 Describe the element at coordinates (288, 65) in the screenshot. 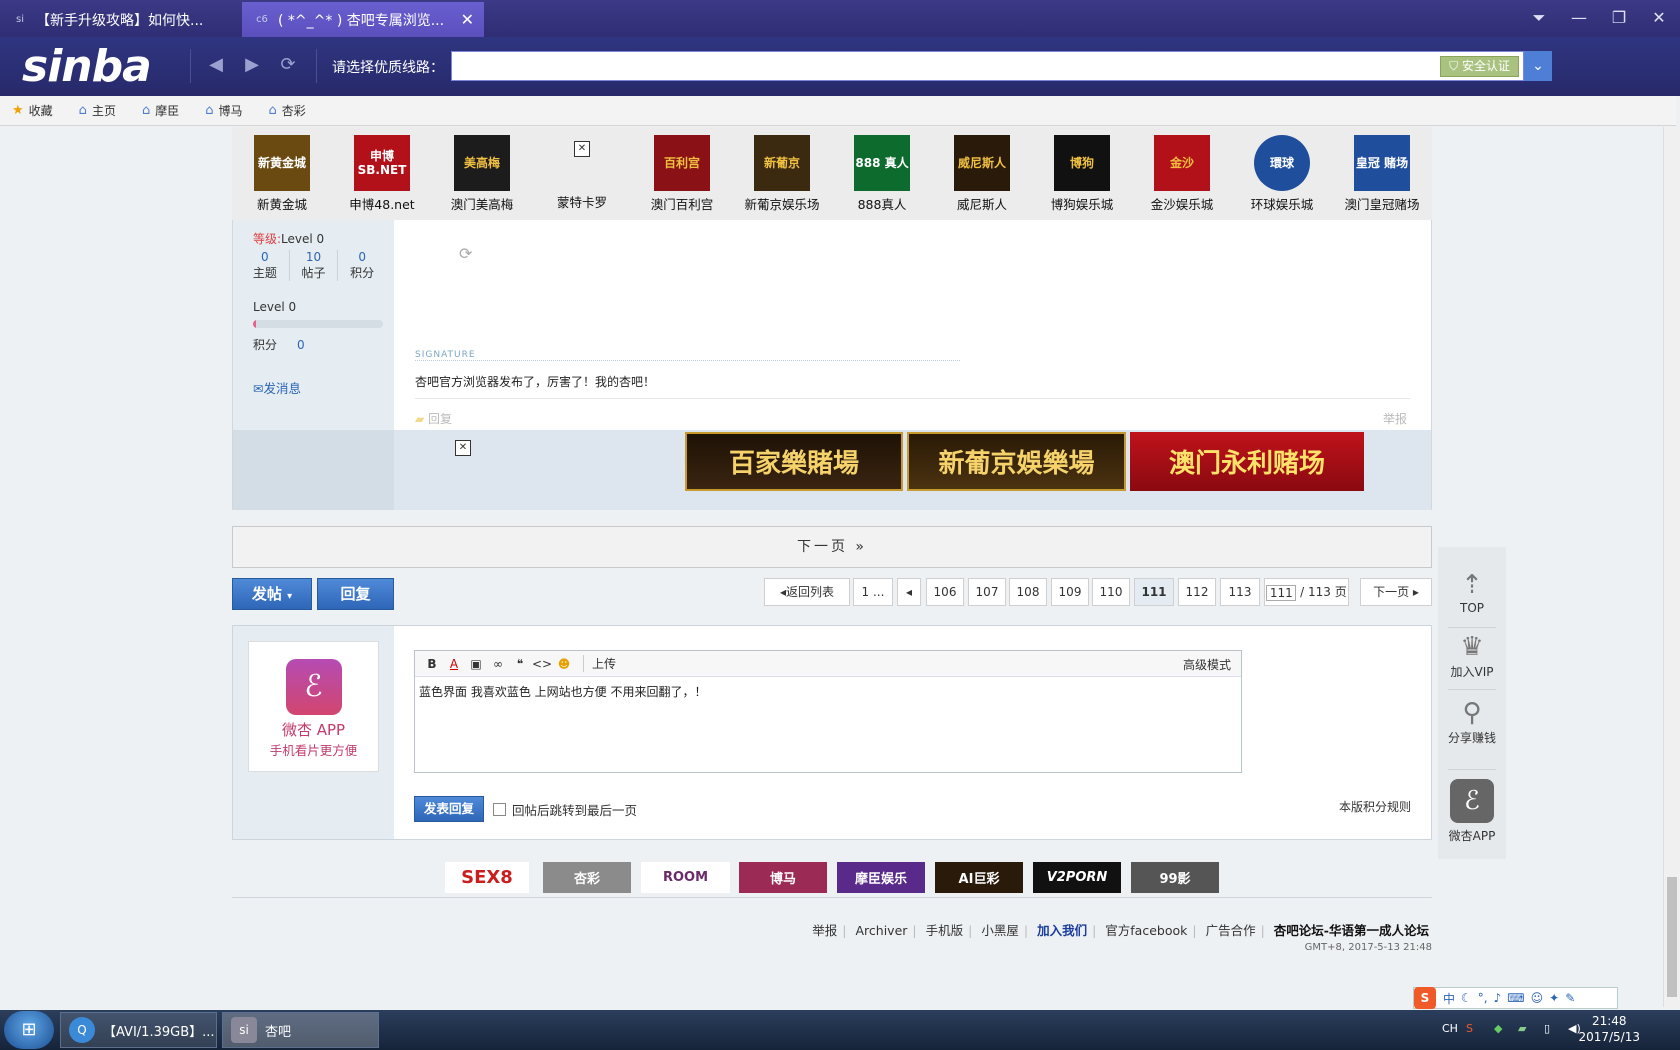

I see `refresh-icon: ⟳` at that location.